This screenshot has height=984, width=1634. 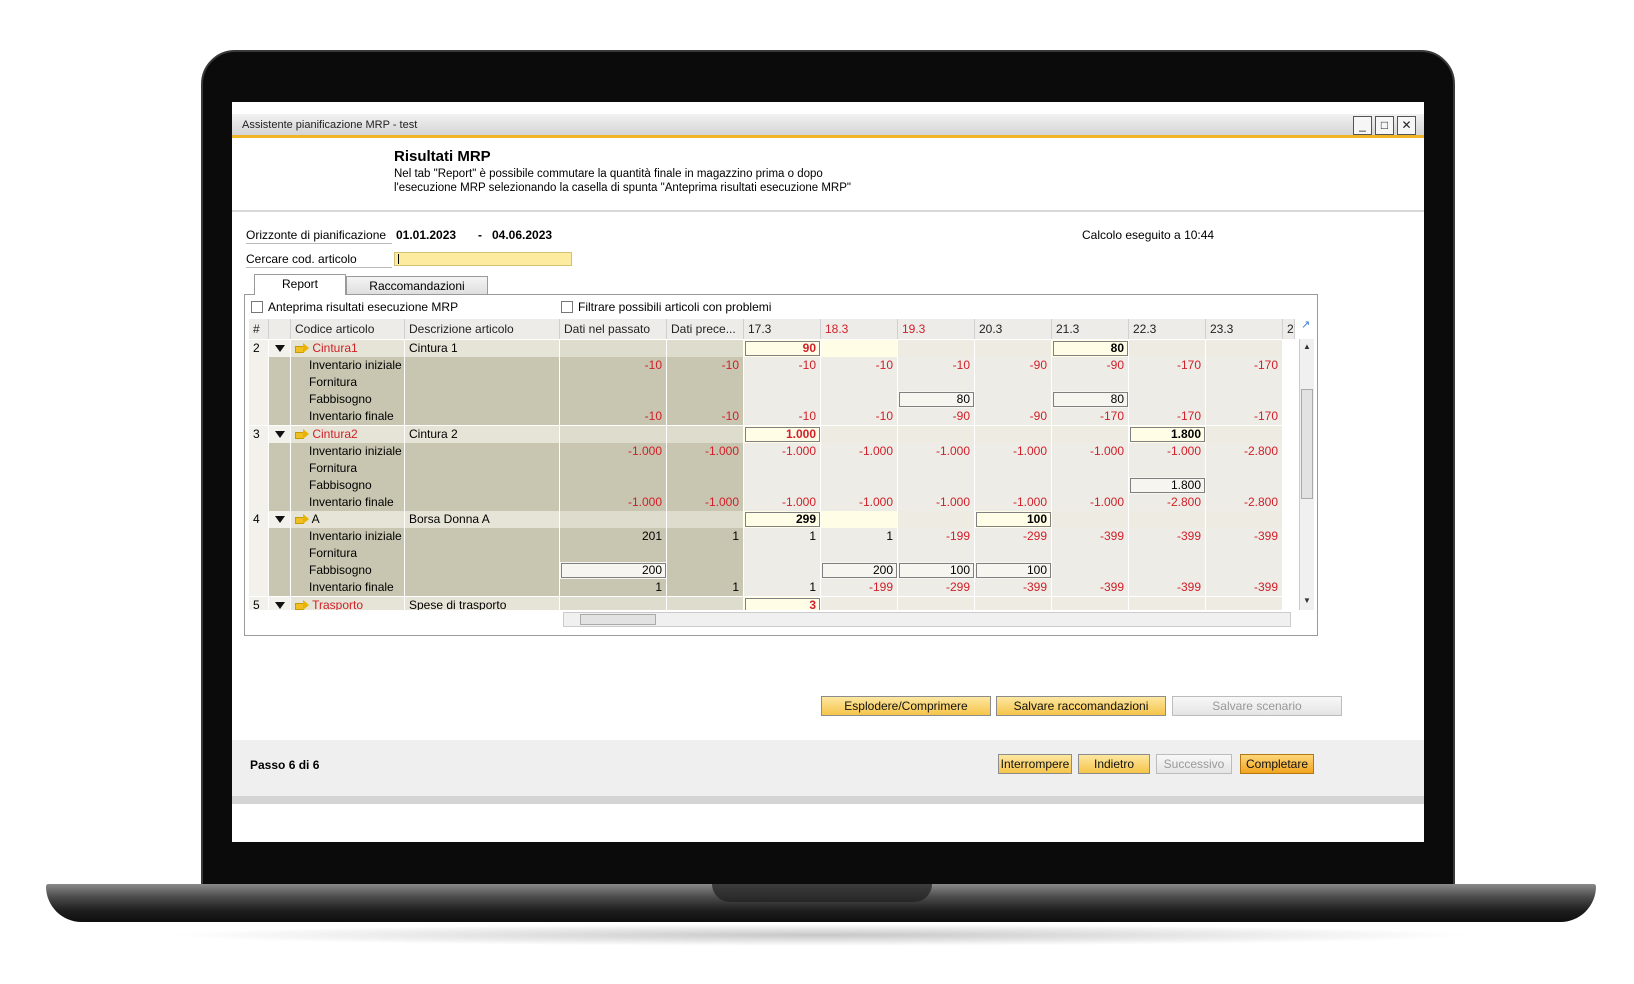 I want to click on detail-label: Fabbisogno, so click(x=348, y=571).